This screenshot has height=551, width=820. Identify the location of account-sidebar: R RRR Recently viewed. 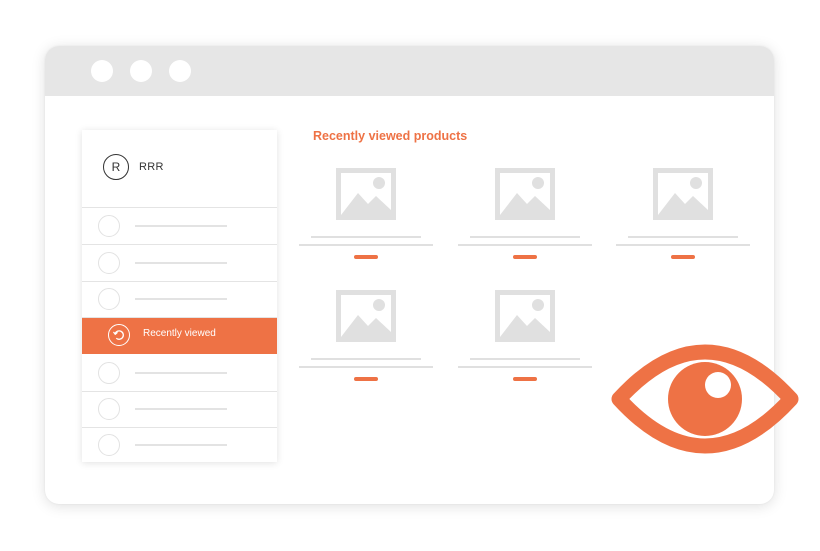
(179, 296).